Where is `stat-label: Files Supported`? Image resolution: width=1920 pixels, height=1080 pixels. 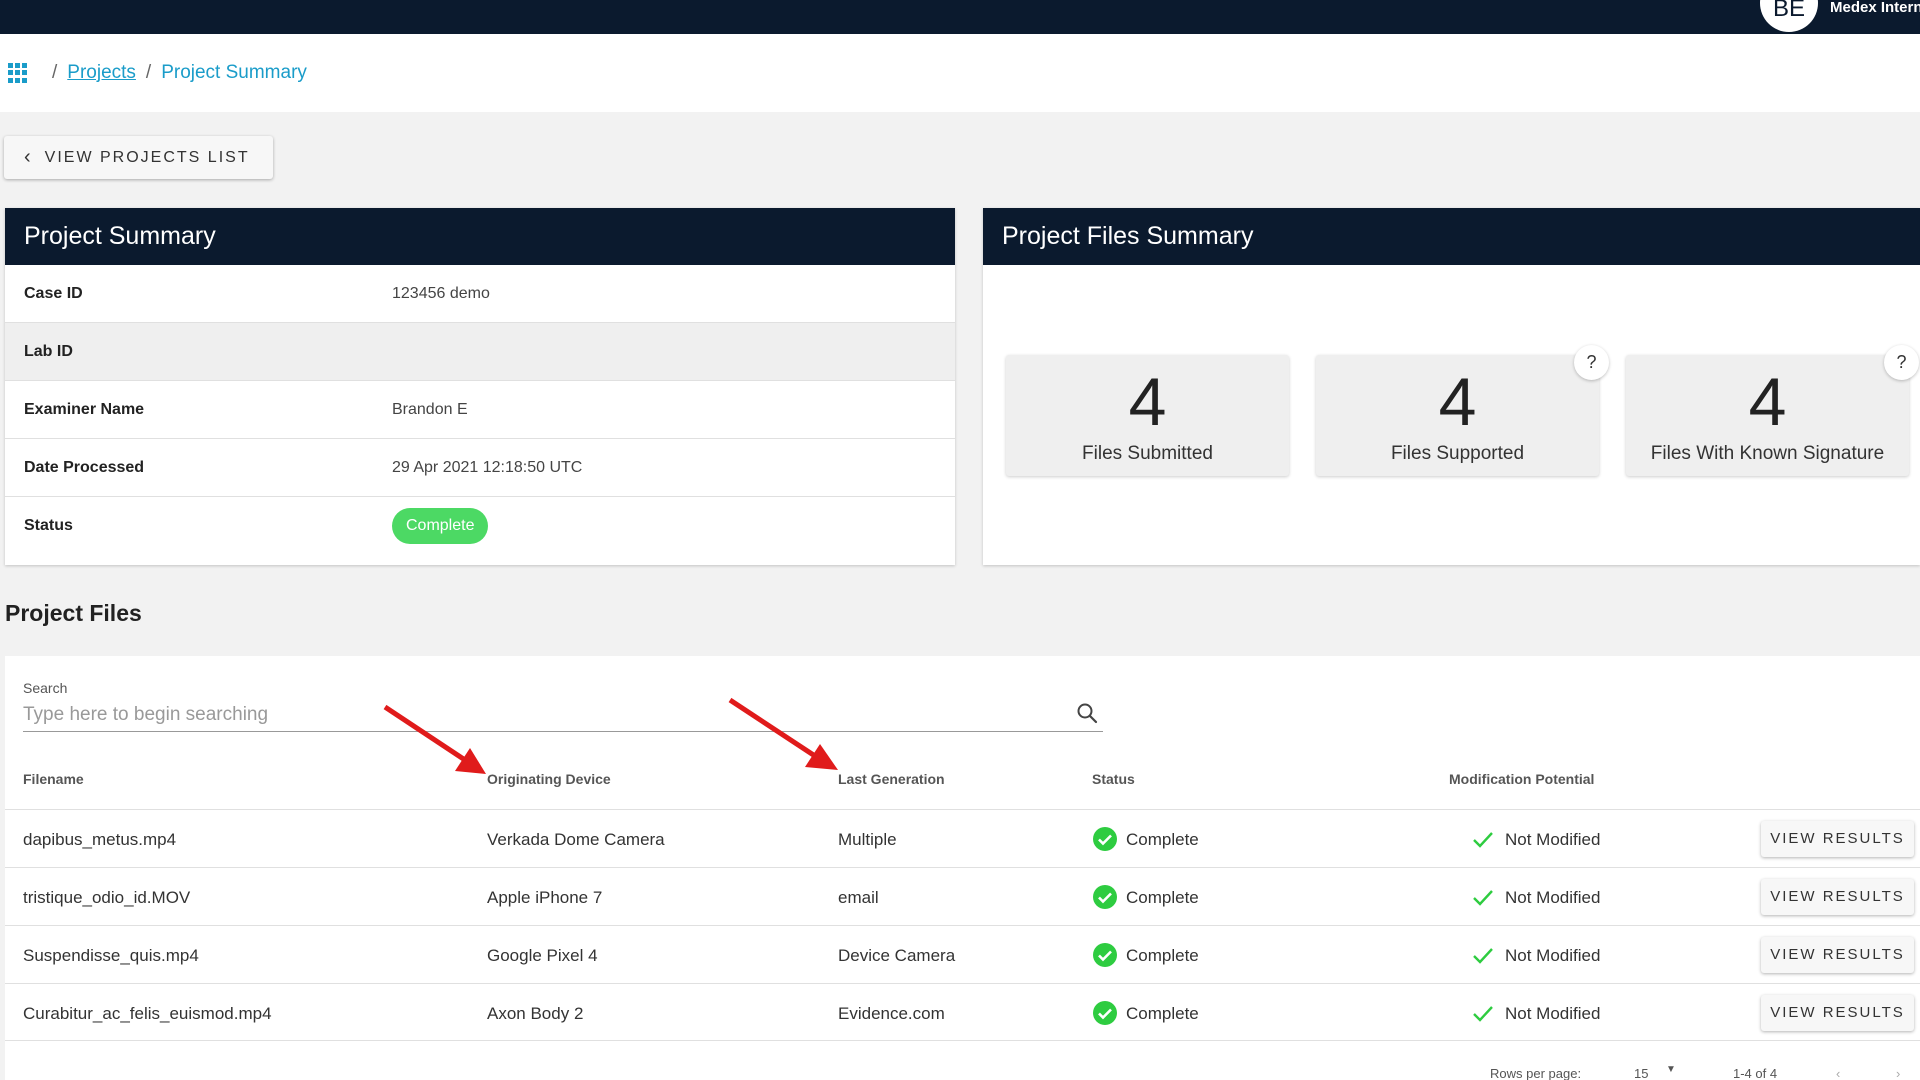
stat-label: Files Supported is located at coordinates (1457, 453).